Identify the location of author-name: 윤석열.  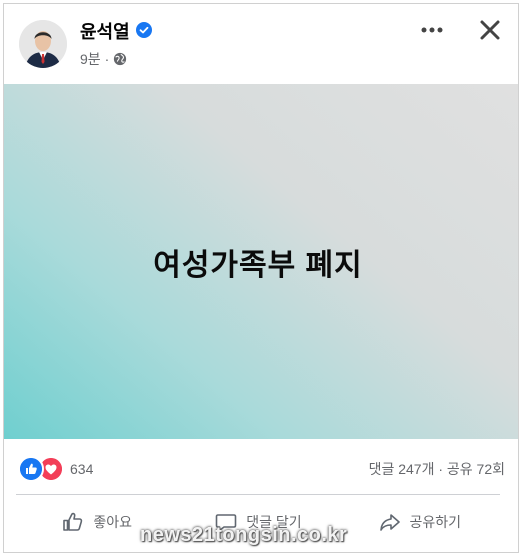
(105, 31).